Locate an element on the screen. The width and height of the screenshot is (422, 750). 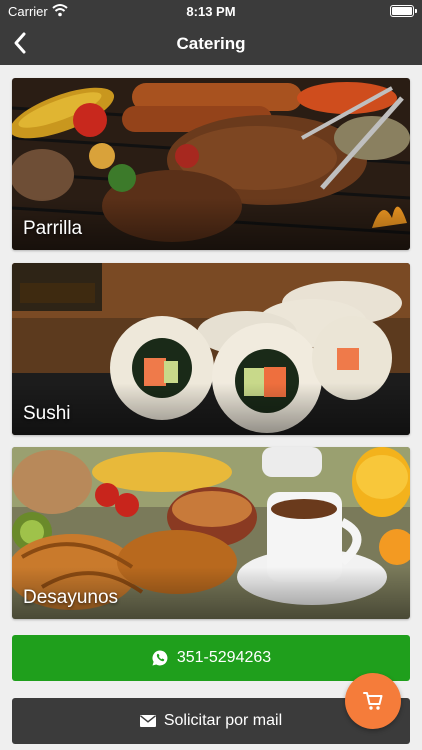
whatsapp-icon is located at coordinates (160, 658).